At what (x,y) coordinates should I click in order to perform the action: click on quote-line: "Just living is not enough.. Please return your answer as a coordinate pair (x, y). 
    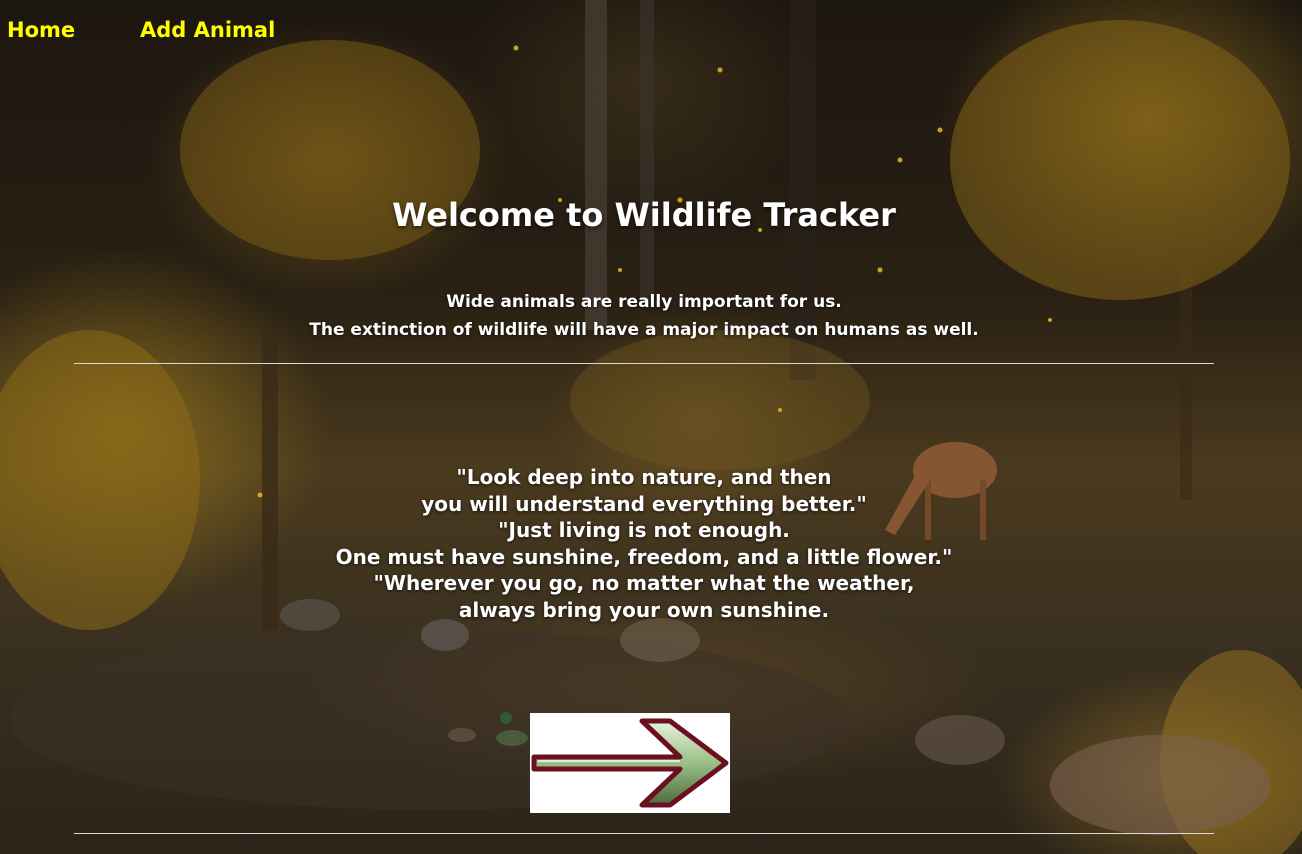
    Looking at the image, I should click on (644, 530).